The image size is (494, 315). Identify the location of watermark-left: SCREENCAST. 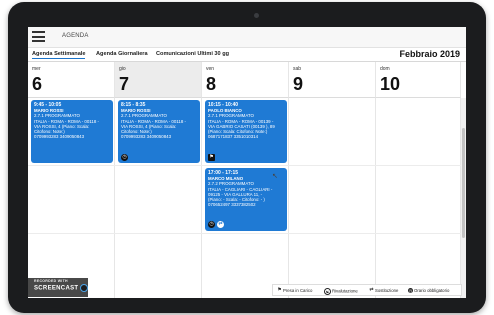
(56, 288).